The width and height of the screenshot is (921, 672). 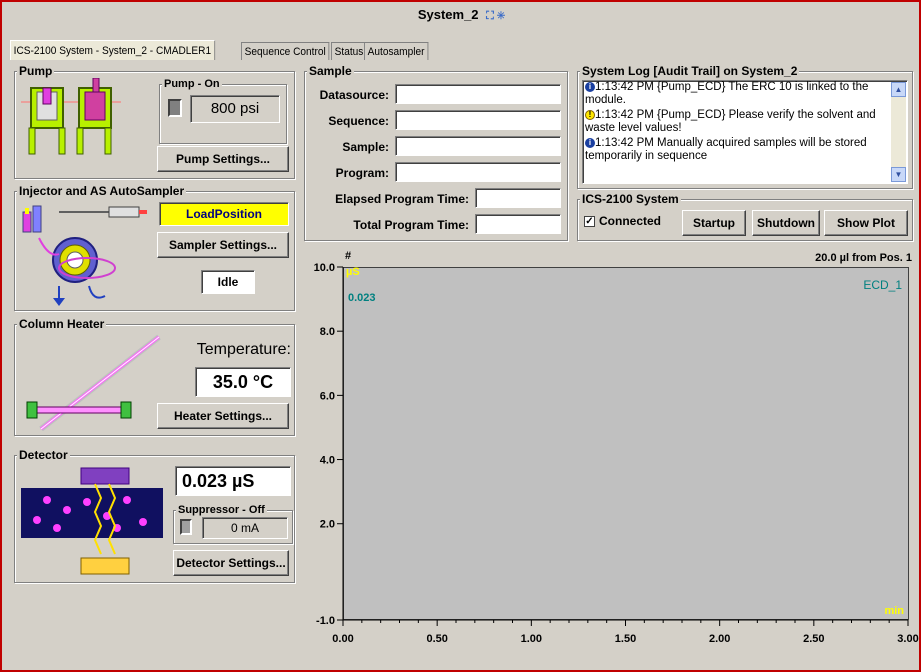 What do you see at coordinates (192, 84) in the screenshot?
I see `pump-status-title: Pump - On` at bounding box center [192, 84].